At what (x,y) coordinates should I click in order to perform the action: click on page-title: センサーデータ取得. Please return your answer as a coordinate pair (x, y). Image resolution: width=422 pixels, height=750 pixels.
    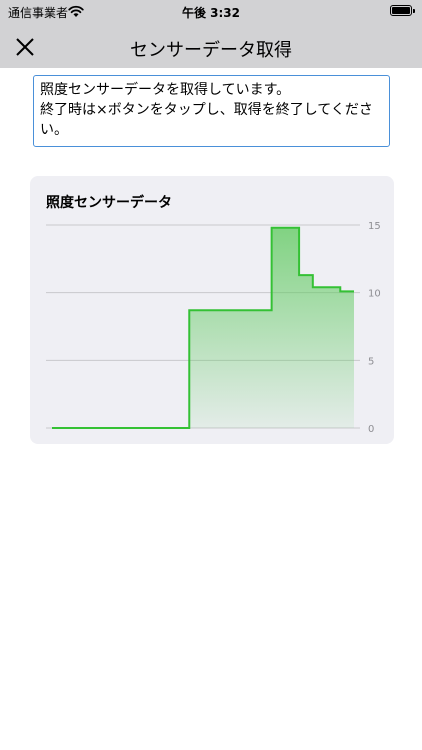
    Looking at the image, I should click on (211, 50).